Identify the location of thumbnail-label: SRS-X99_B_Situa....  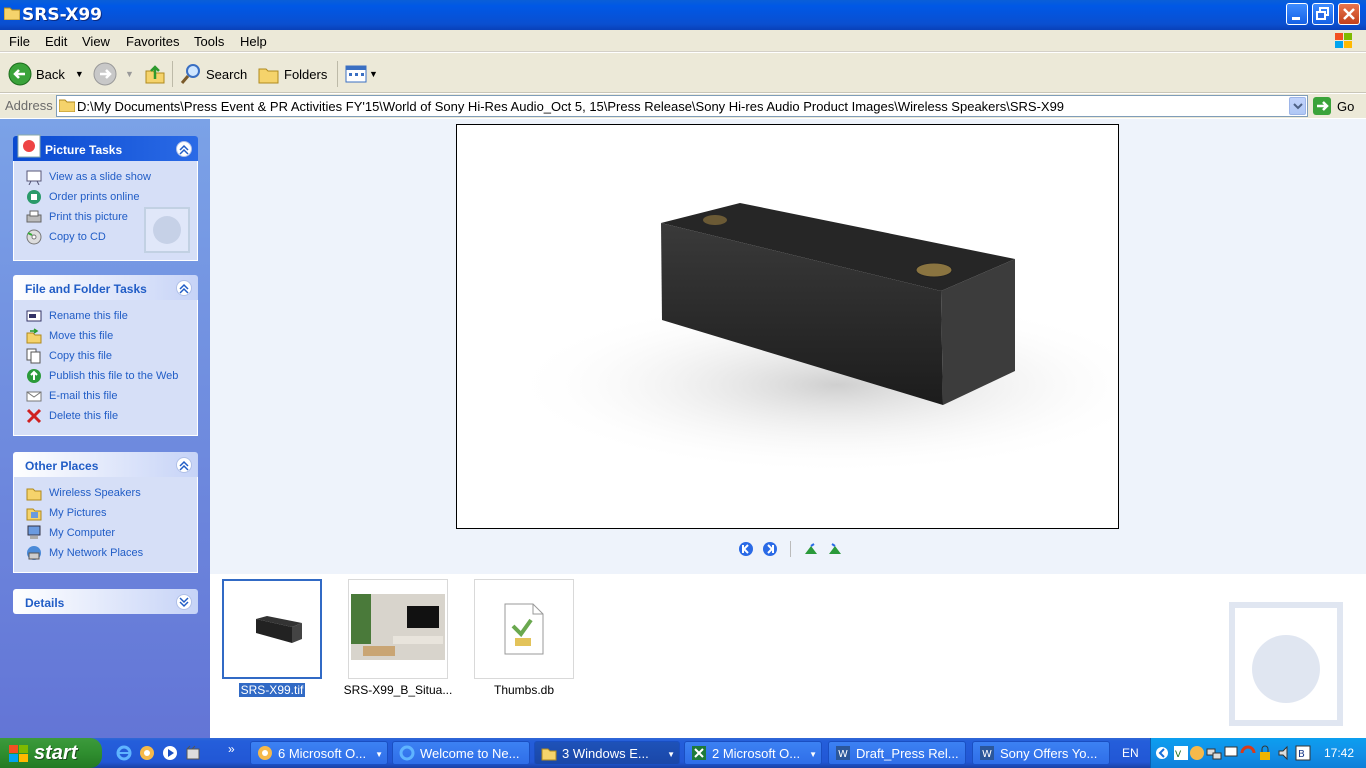
(398, 690).